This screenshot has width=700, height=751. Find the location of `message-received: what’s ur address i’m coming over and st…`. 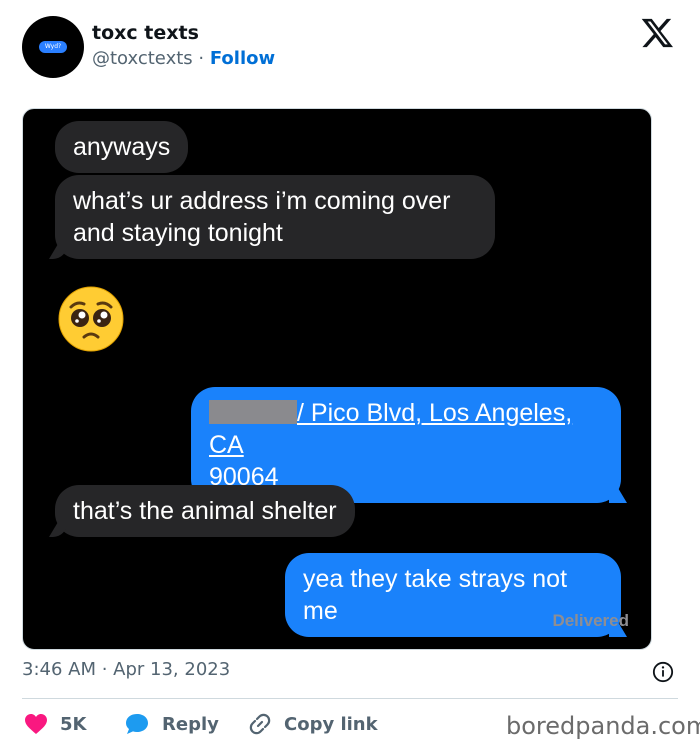

message-received: what’s ur address i’m coming over and st… is located at coordinates (275, 217).